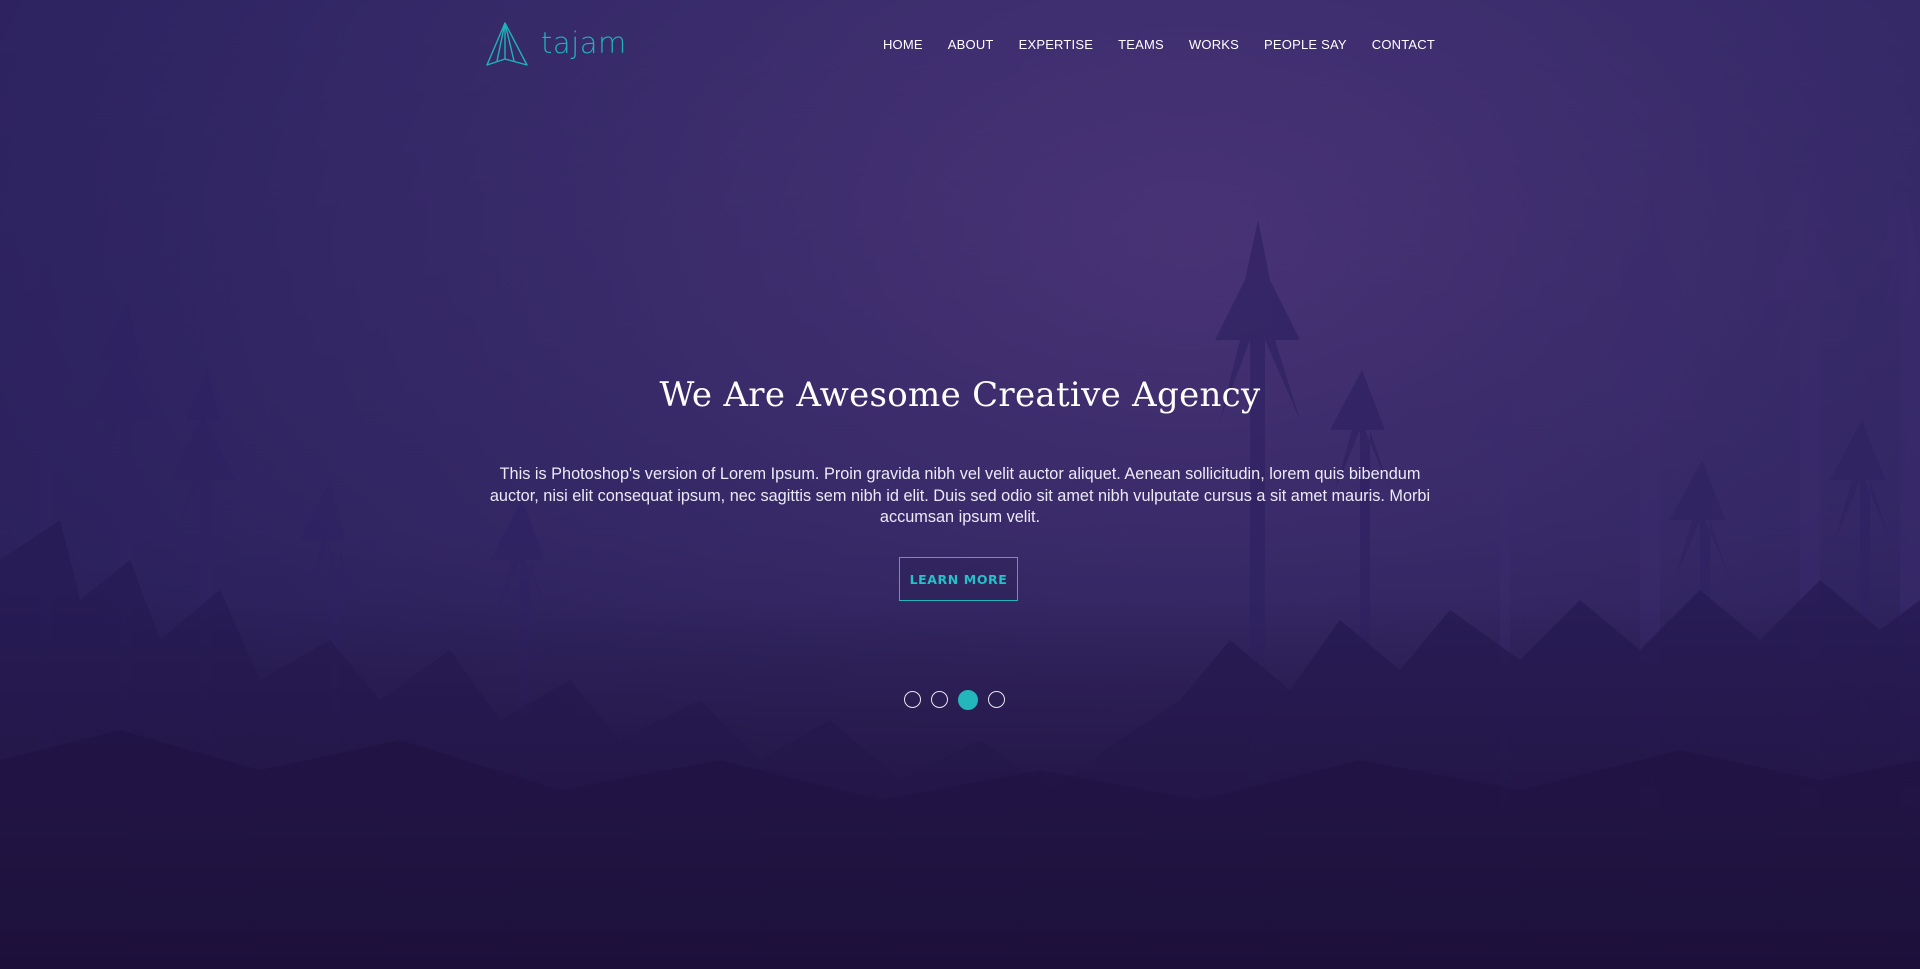  Describe the element at coordinates (1141, 44) in the screenshot. I see `nav-item-teams: TEAMS` at that location.